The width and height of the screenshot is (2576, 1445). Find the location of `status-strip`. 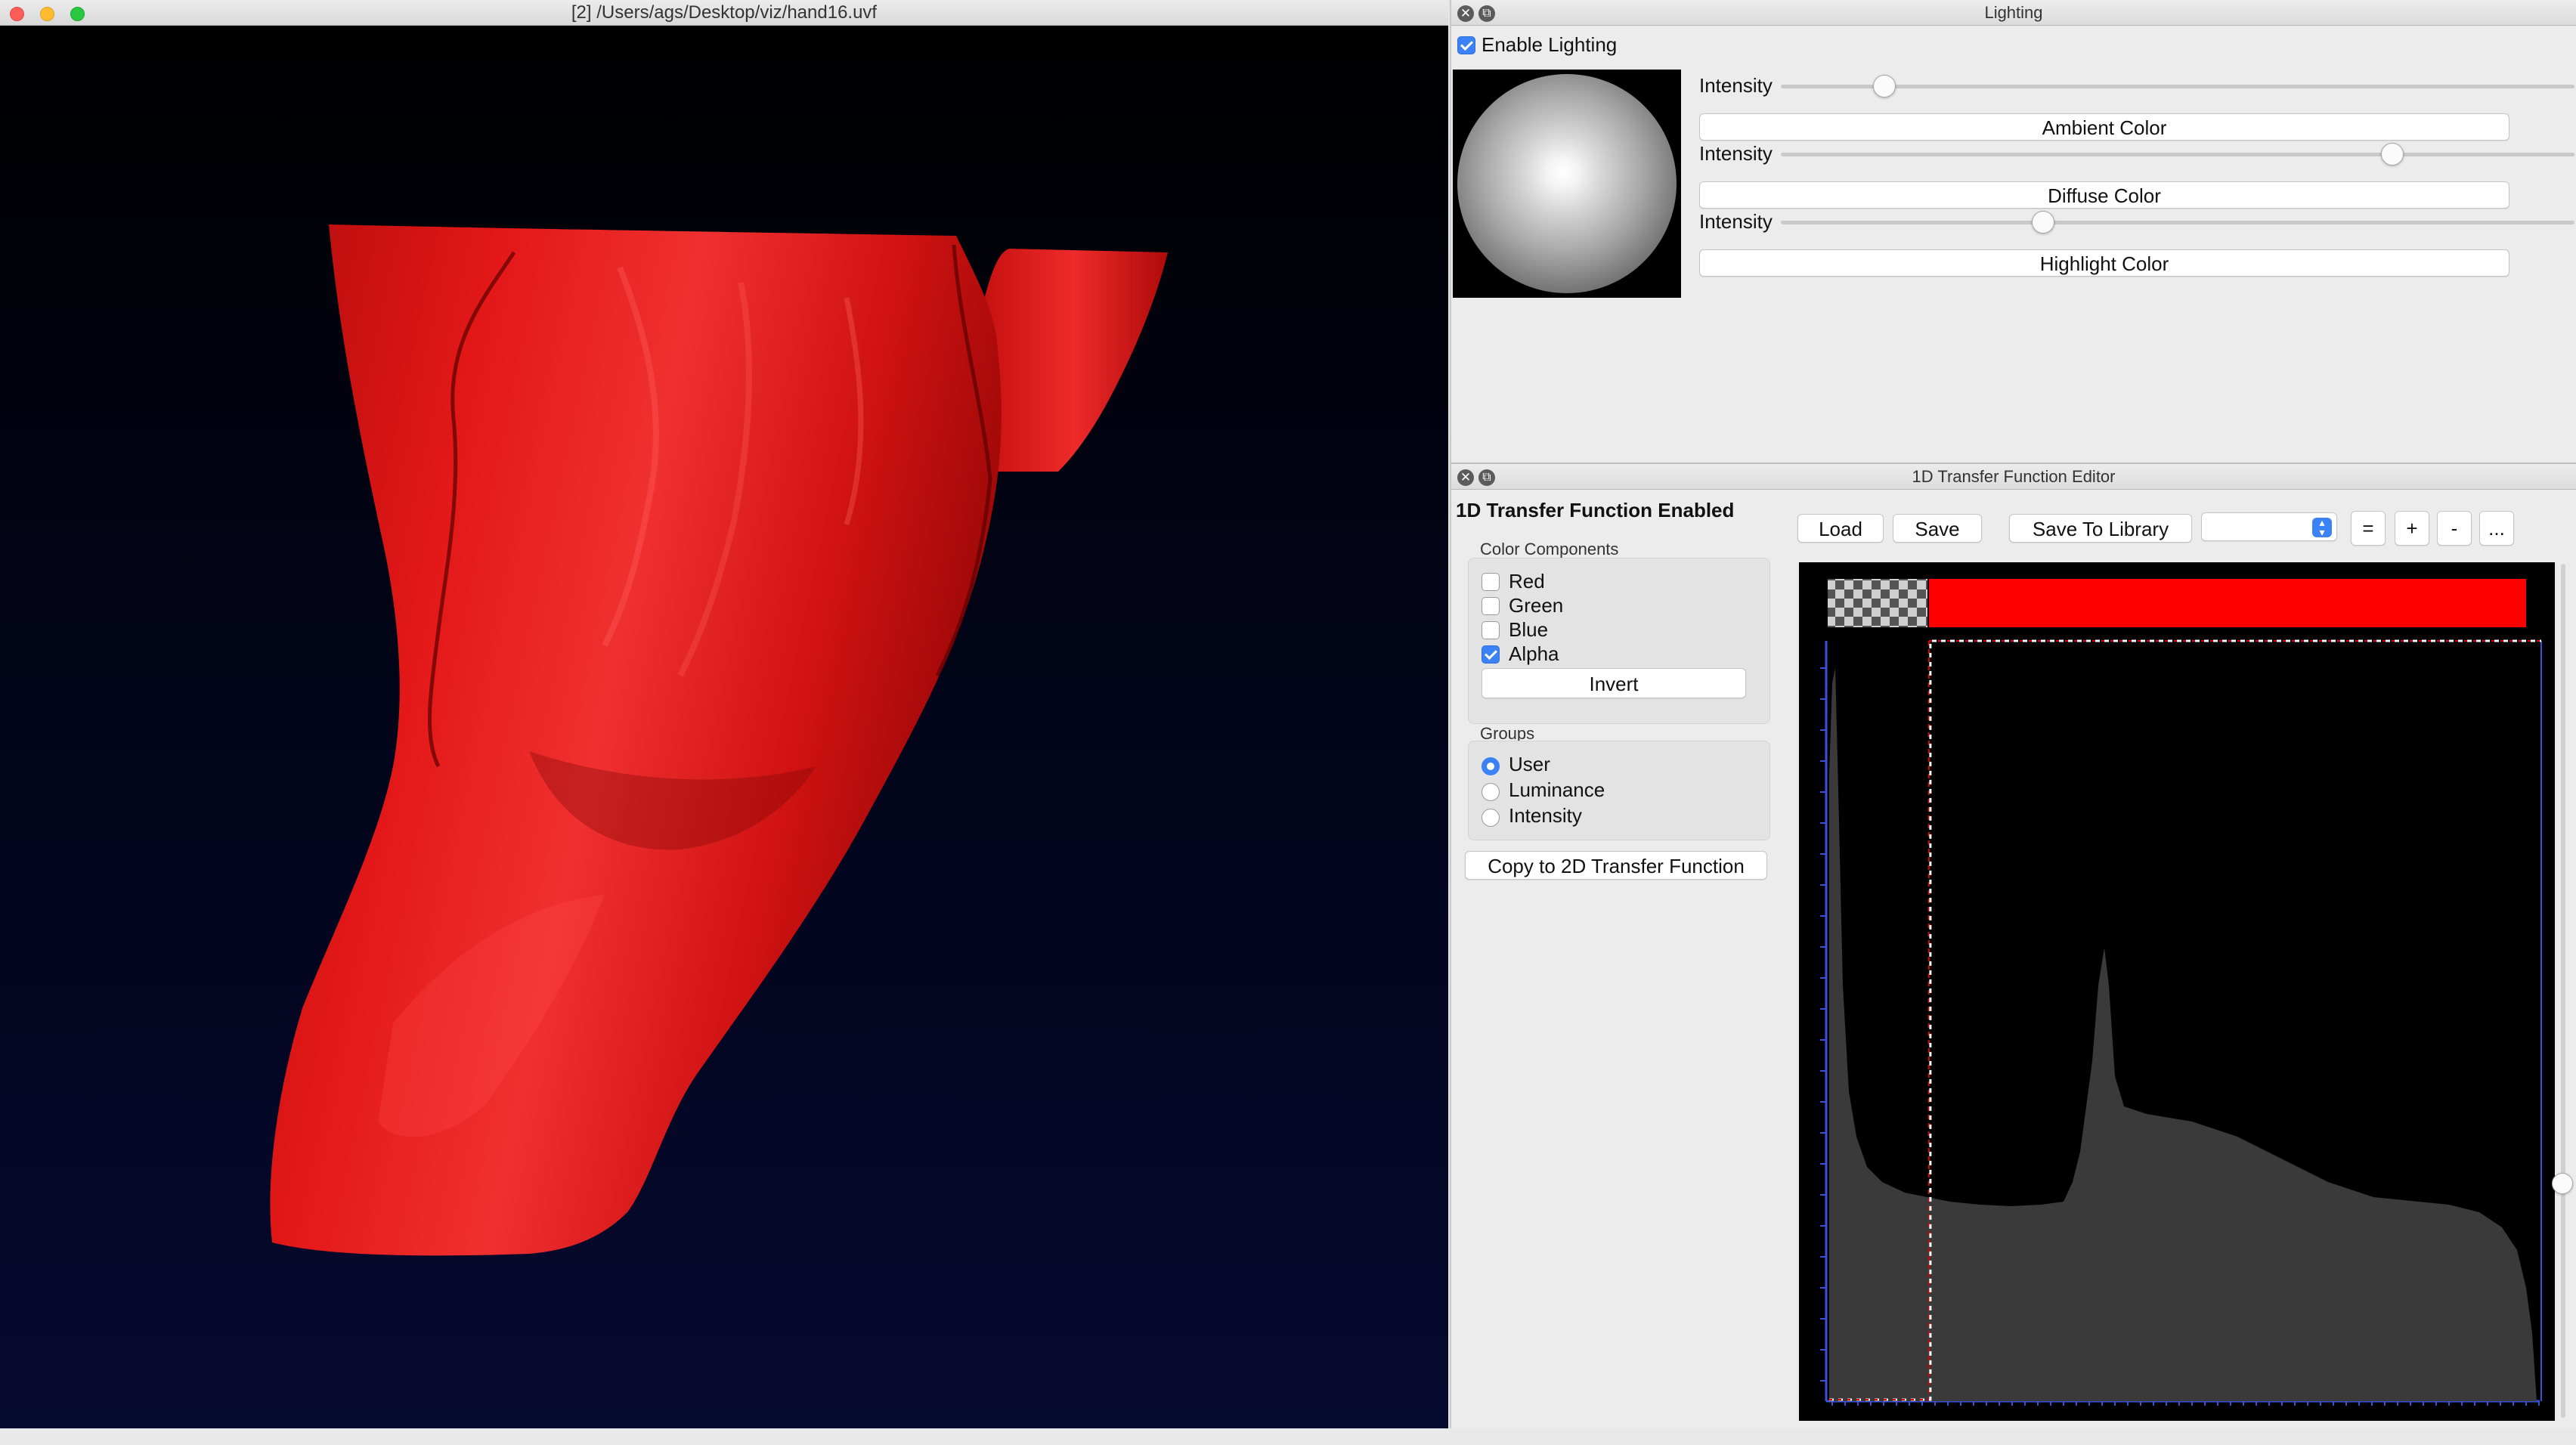

status-strip is located at coordinates (1288, 1436).